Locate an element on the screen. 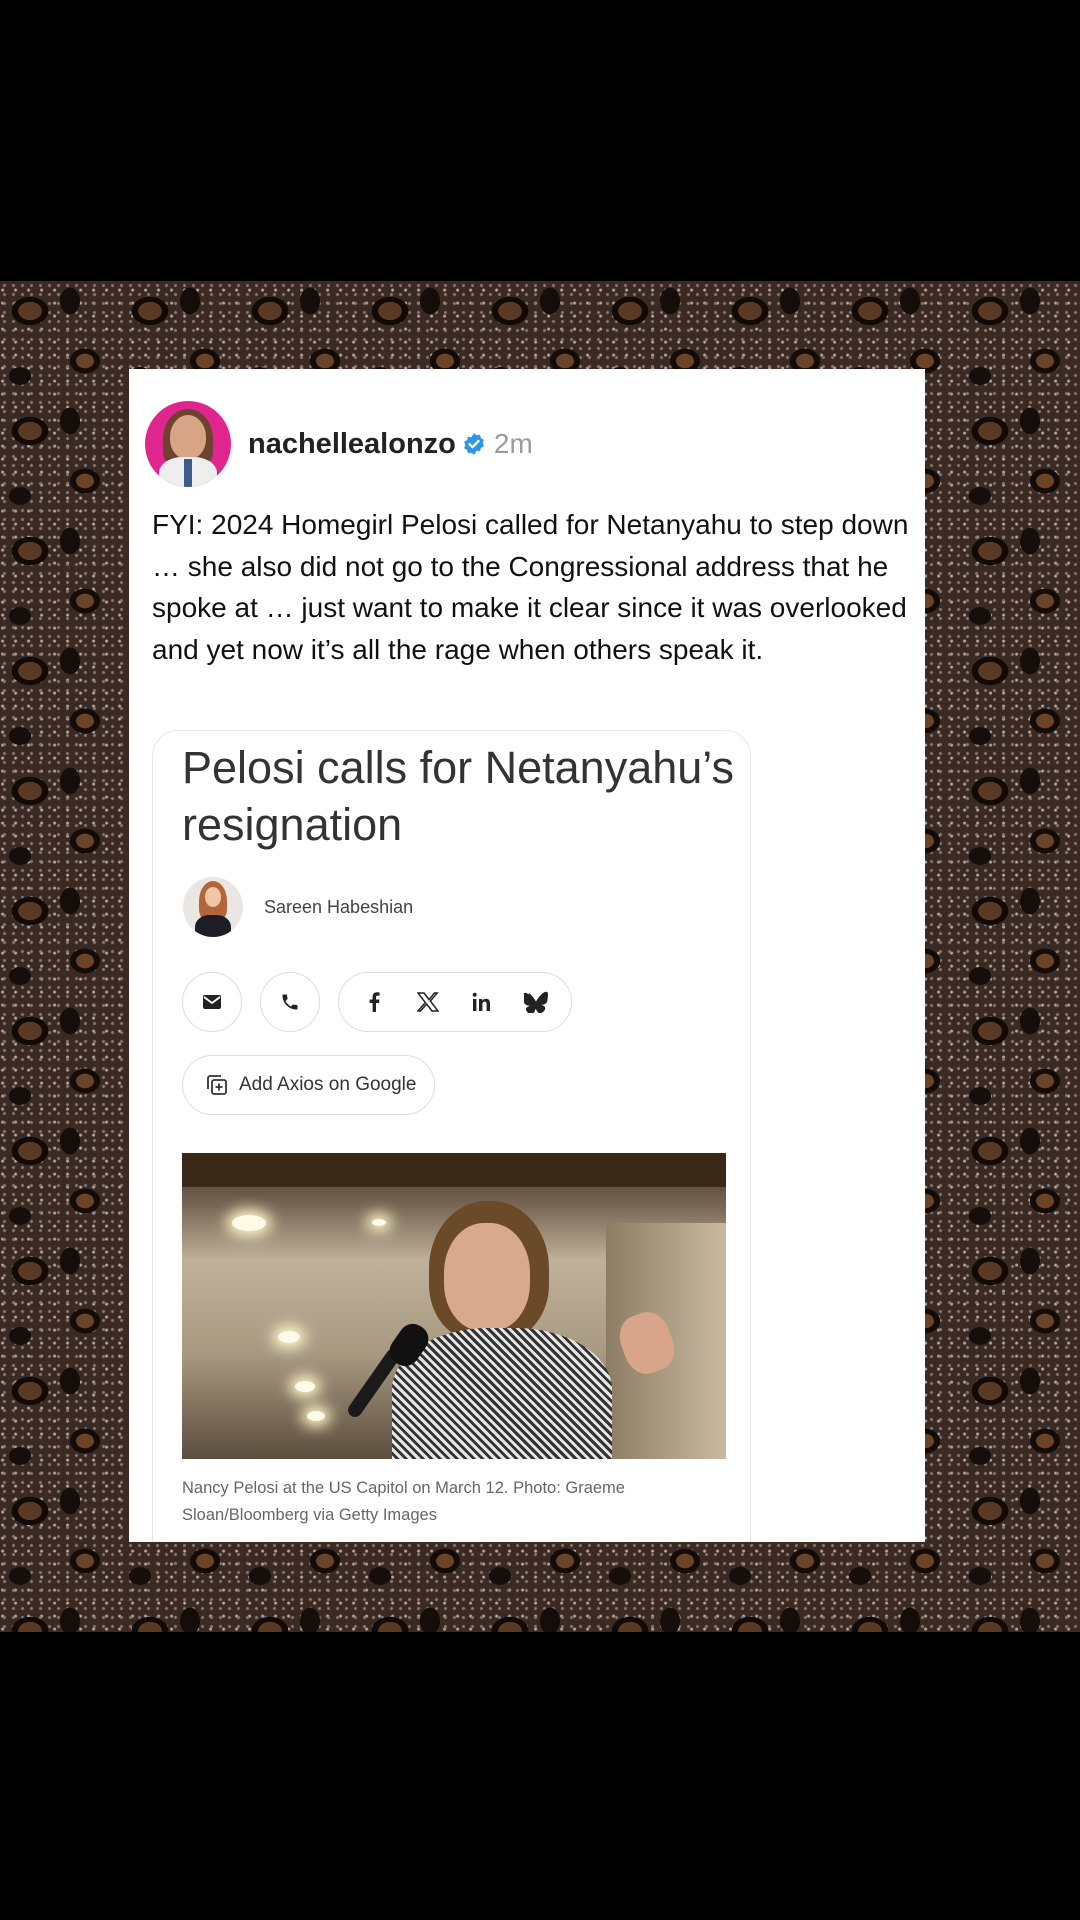 The width and height of the screenshot is (1080, 1920). avatar is located at coordinates (188, 444).